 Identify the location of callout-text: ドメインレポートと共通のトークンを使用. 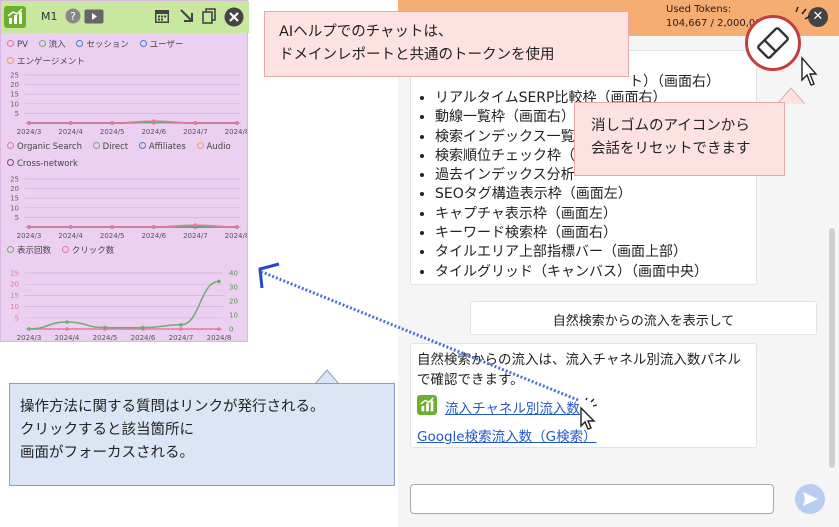
(417, 55).